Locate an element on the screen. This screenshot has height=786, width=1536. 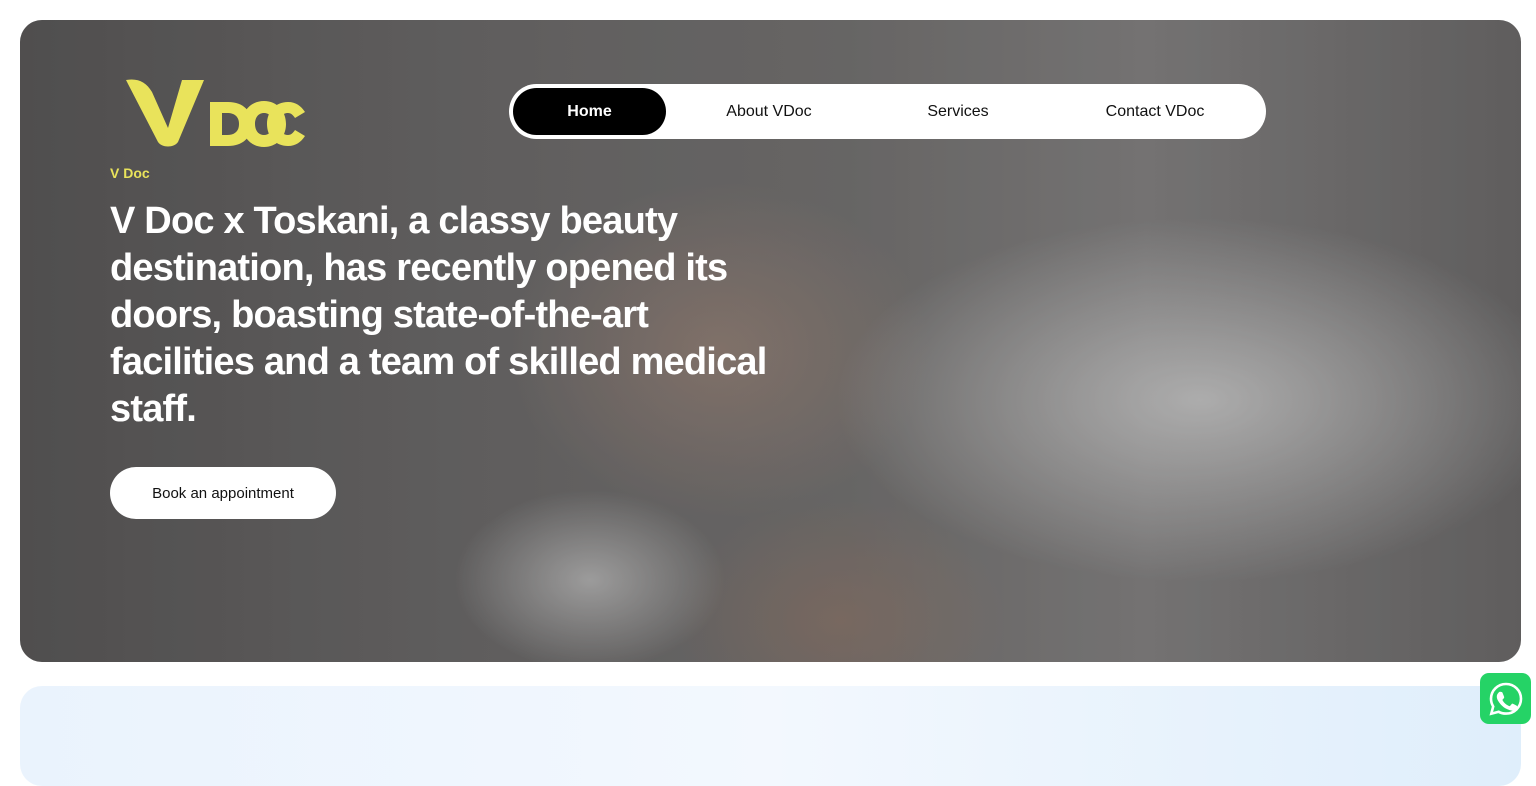
nav-item-about: About VDoc is located at coordinates (769, 111).